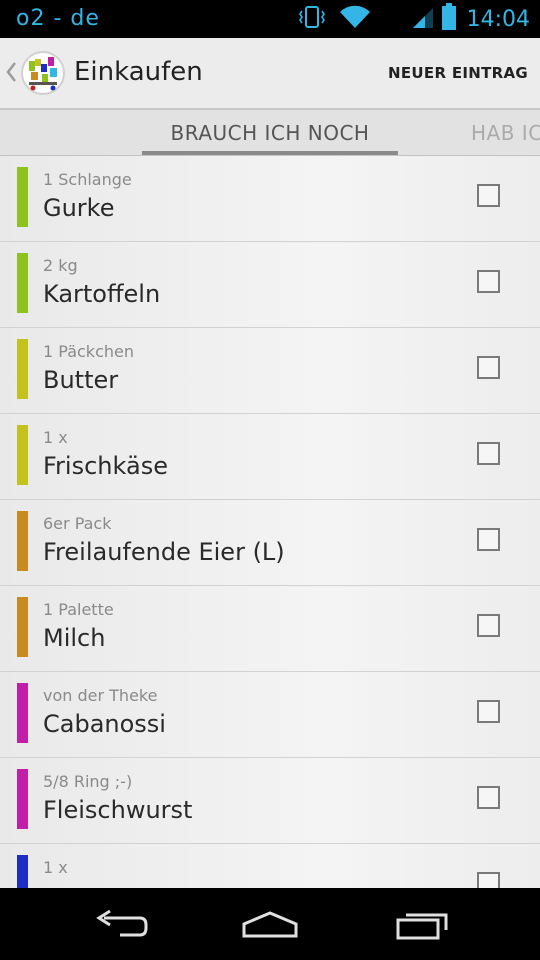 This screenshot has height=960, width=540. What do you see at coordinates (102, 294) in the screenshot?
I see `item-name: Kartoffeln` at bounding box center [102, 294].